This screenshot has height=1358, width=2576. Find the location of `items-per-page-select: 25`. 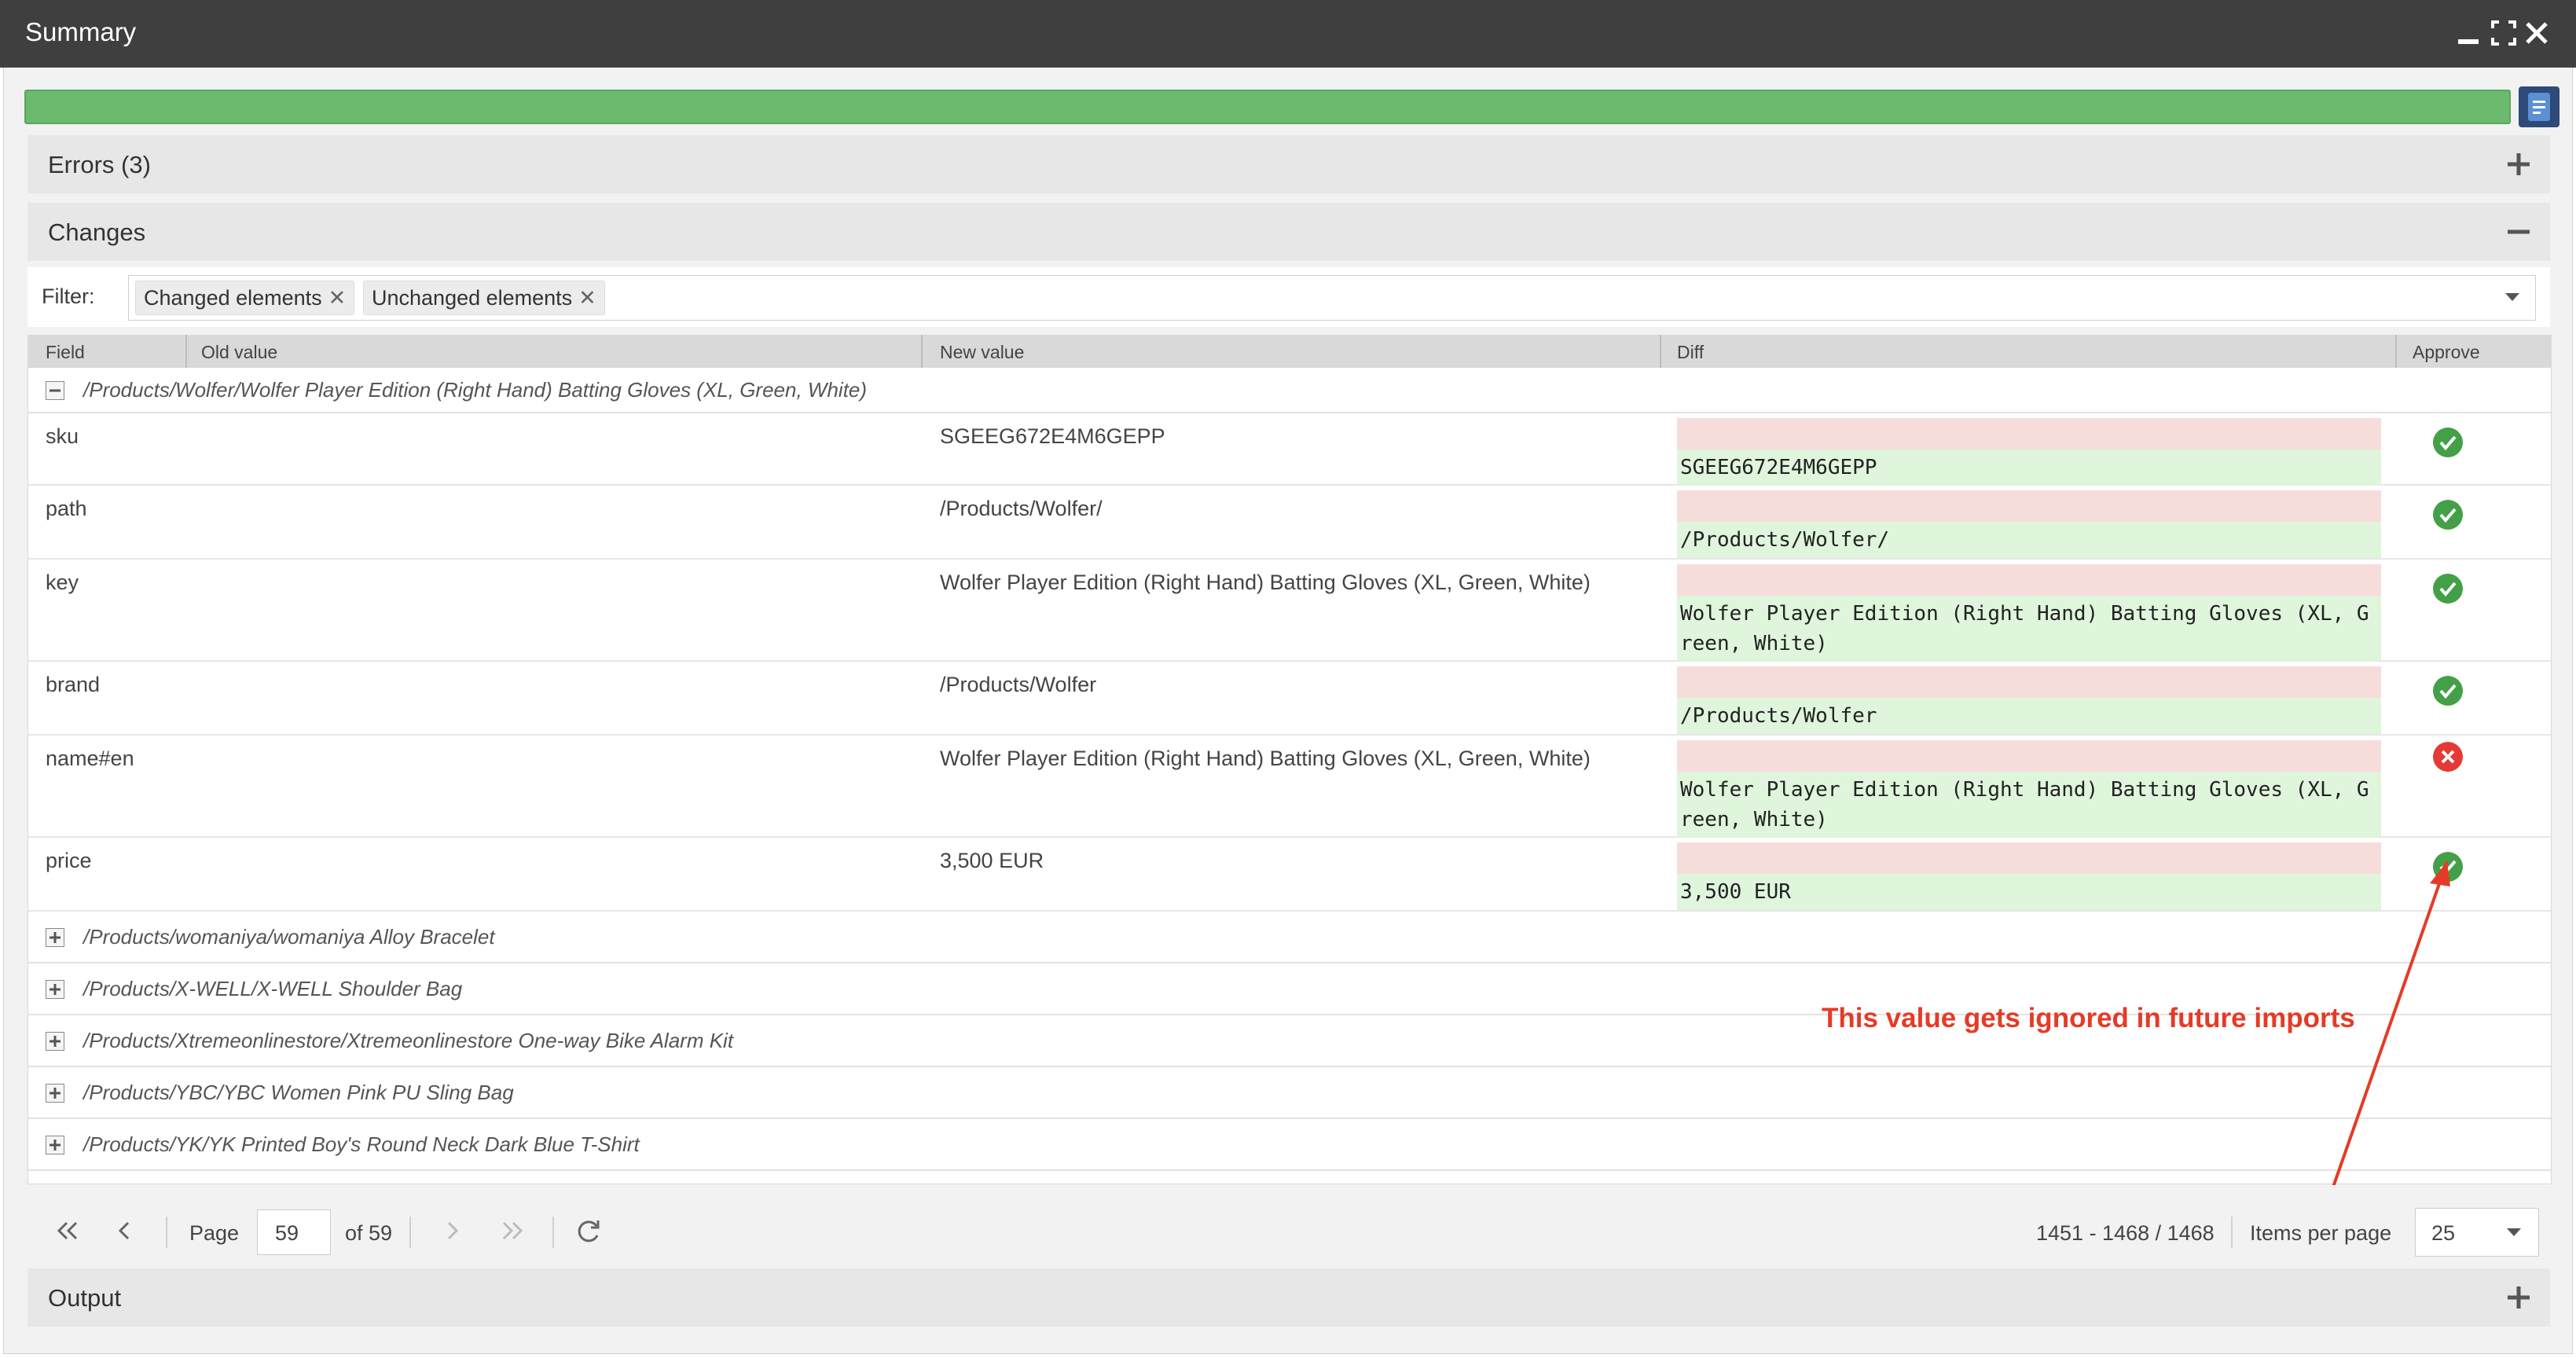

items-per-page-select: 25 is located at coordinates (2477, 1232).